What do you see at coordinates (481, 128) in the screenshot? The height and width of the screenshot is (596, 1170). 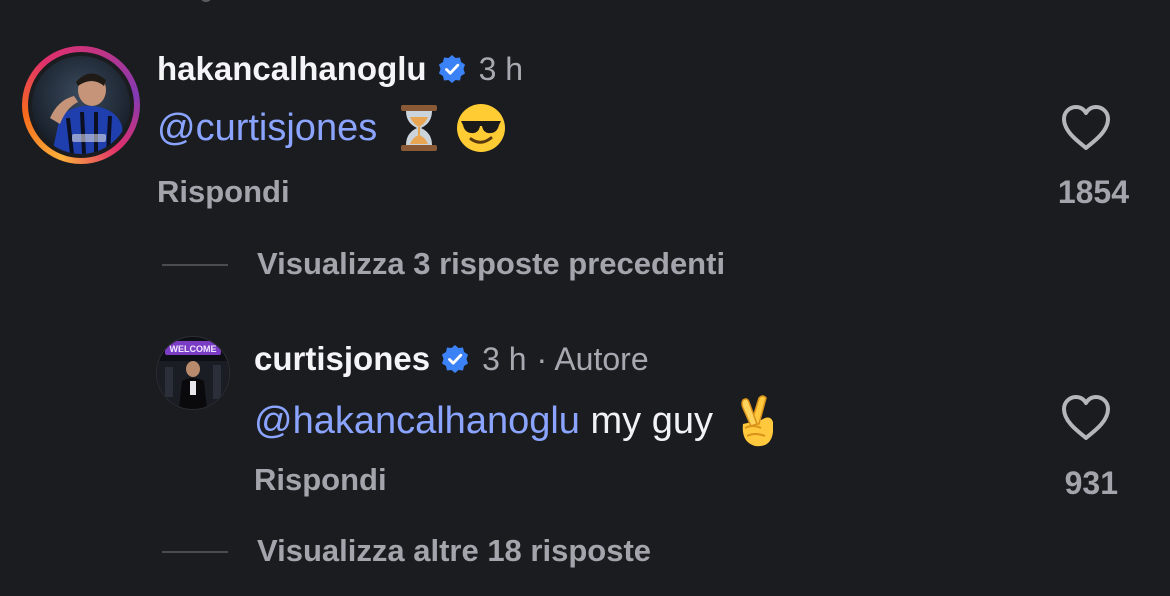 I see `sunglasses-emoji` at bounding box center [481, 128].